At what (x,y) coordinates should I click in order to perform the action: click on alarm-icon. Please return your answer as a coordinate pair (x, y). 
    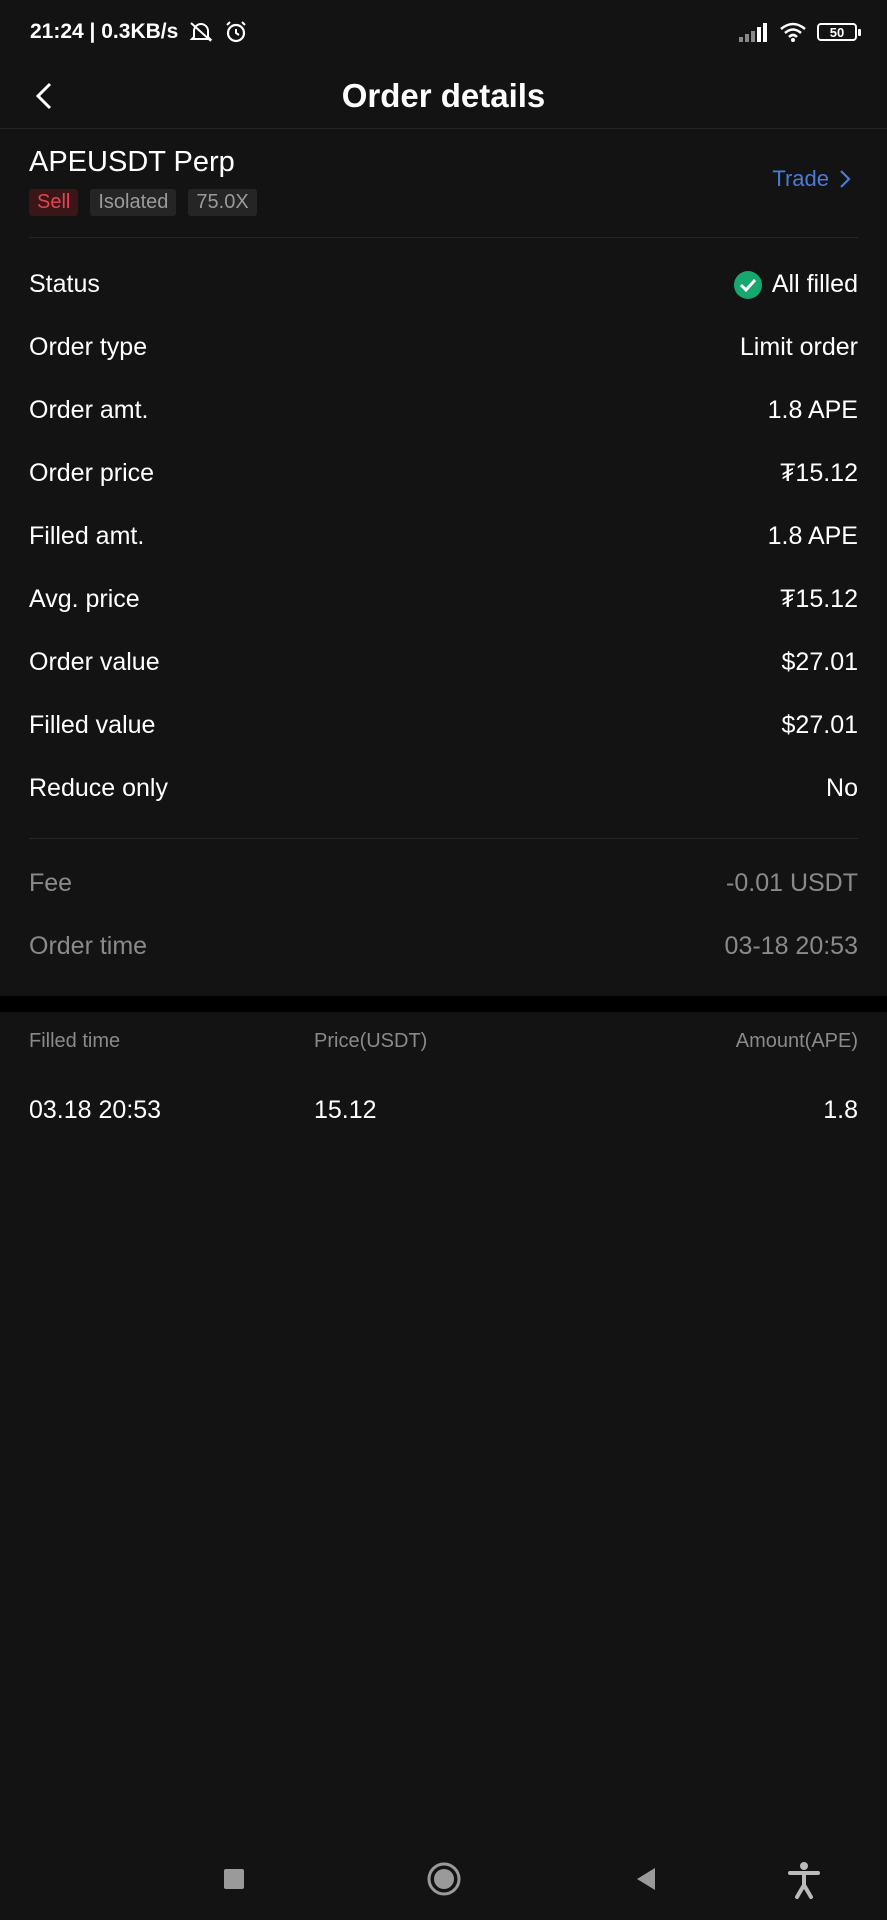
    Looking at the image, I should click on (236, 32).